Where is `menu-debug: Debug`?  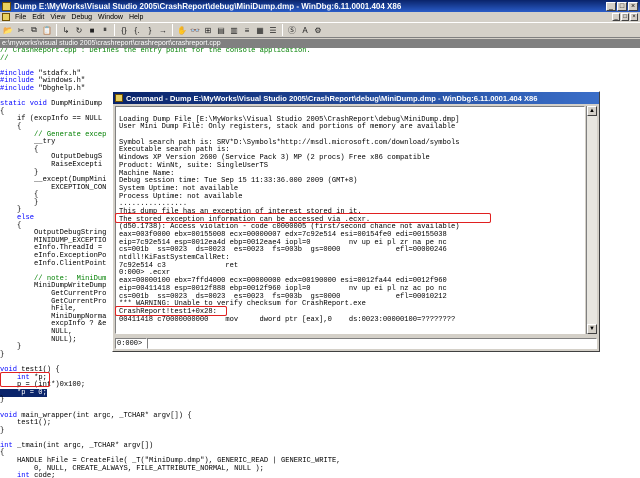 menu-debug: Debug is located at coordinates (81, 17).